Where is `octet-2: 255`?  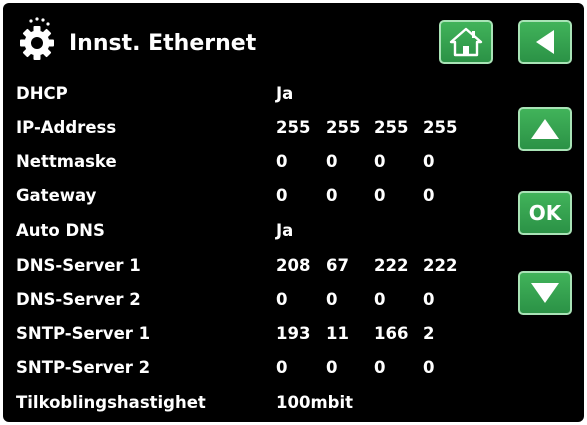 octet-2: 255 is located at coordinates (343, 127).